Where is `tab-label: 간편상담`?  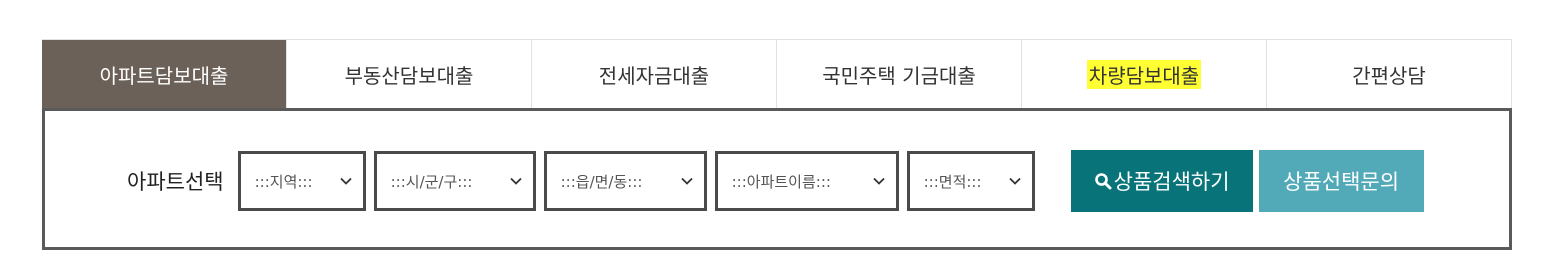
tab-label: 간편상담 is located at coordinates (1389, 75).